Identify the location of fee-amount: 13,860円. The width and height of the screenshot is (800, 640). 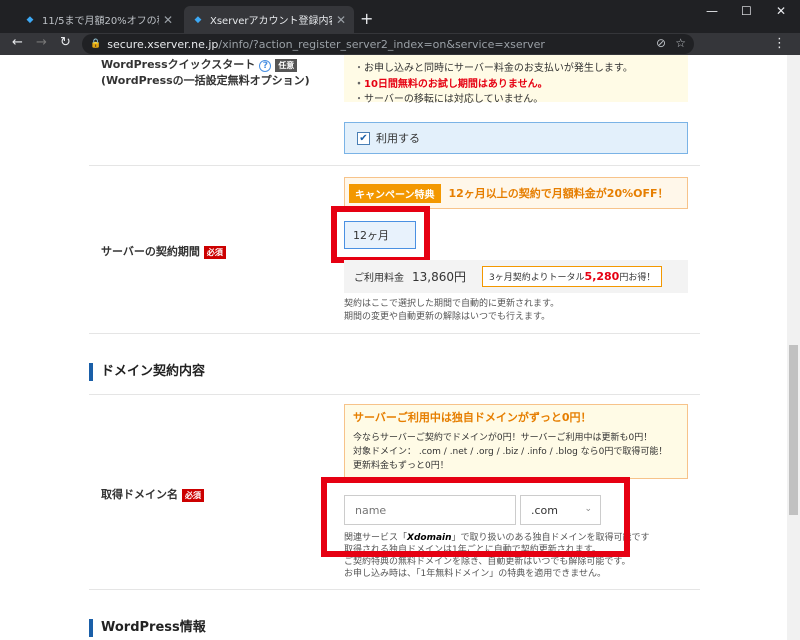
(439, 277).